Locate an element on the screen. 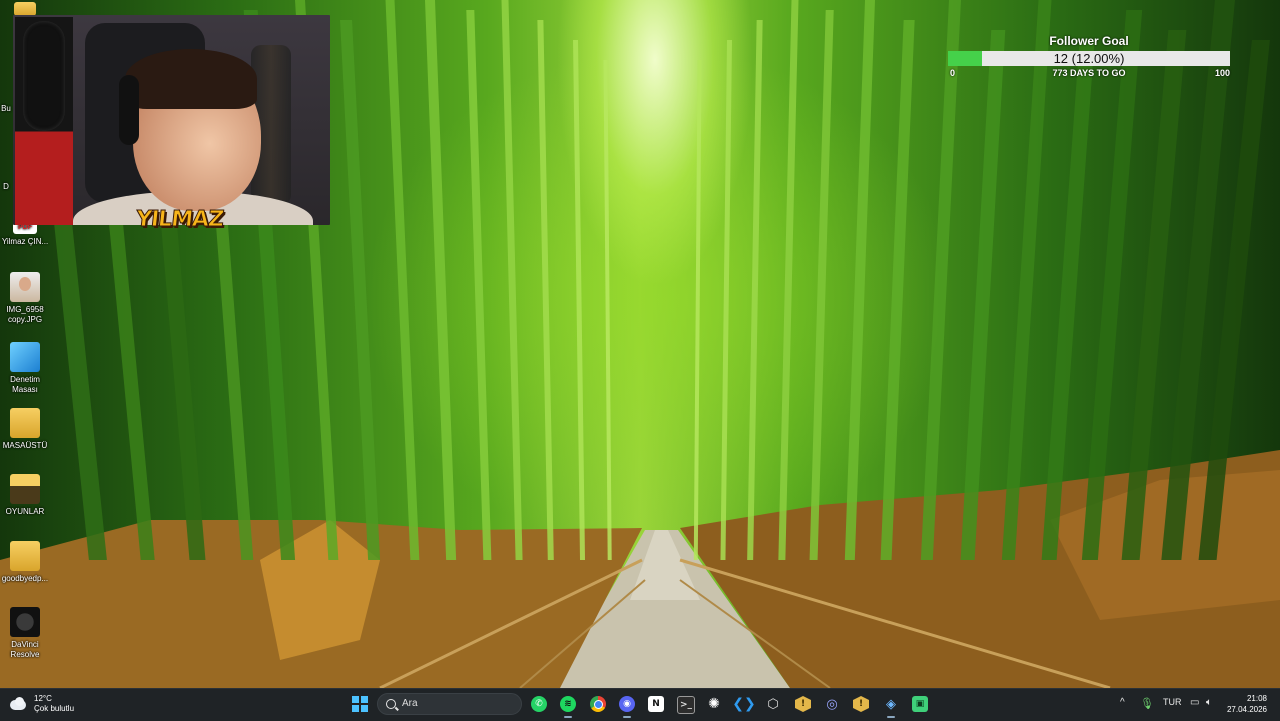 The image size is (1280, 721). chatgpt-icon: ✺ is located at coordinates (714, 704).